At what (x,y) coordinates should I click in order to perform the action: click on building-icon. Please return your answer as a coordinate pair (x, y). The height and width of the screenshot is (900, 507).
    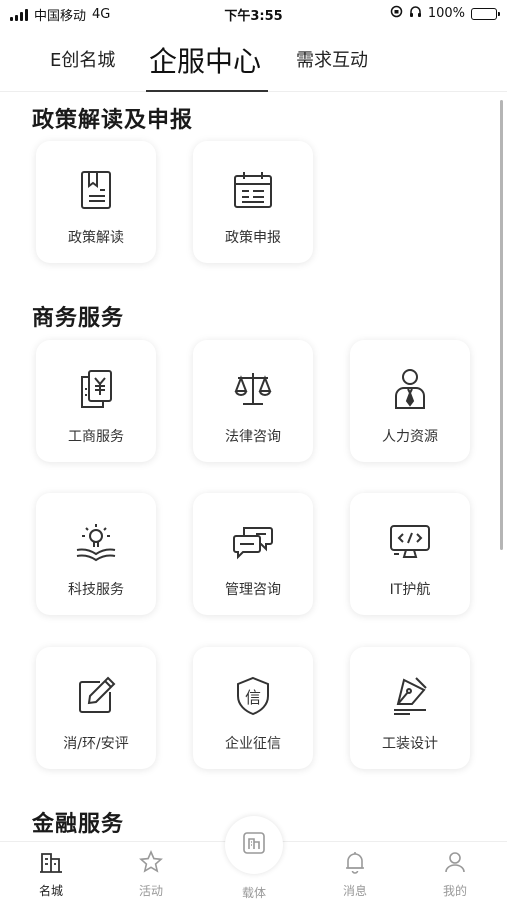
    Looking at the image, I should click on (254, 845).